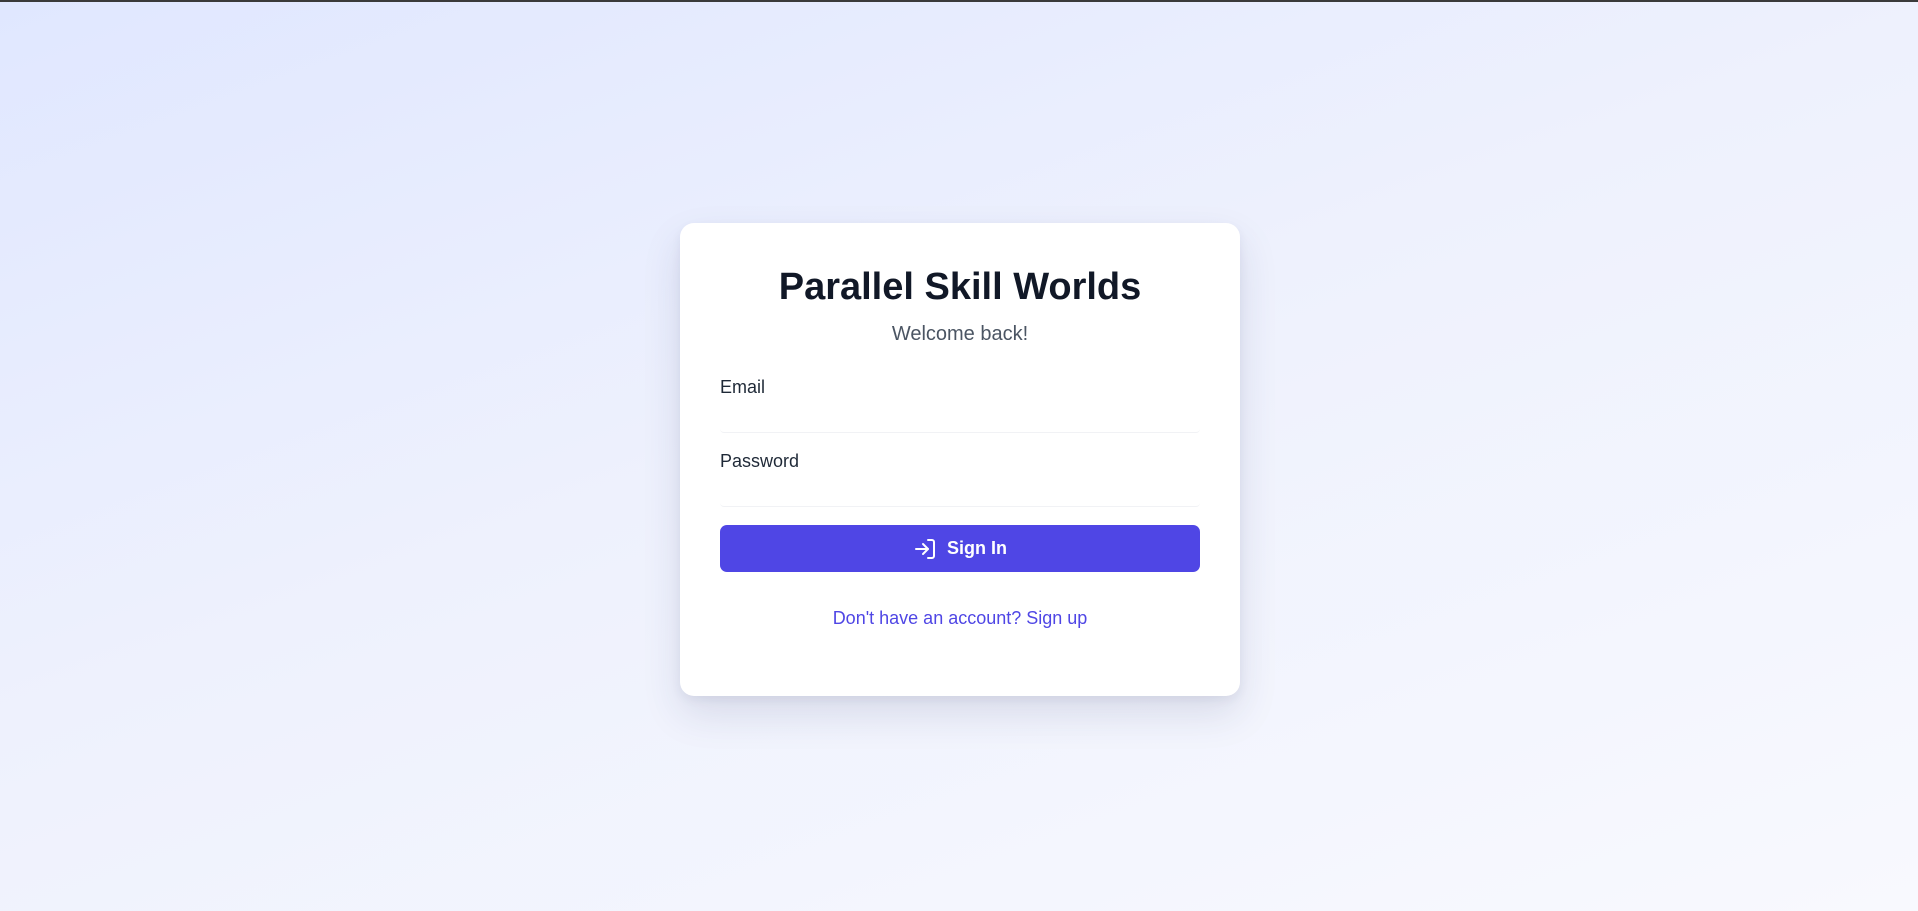 This screenshot has width=1918, height=911. What do you see at coordinates (960, 492) in the screenshot?
I see `password-field` at bounding box center [960, 492].